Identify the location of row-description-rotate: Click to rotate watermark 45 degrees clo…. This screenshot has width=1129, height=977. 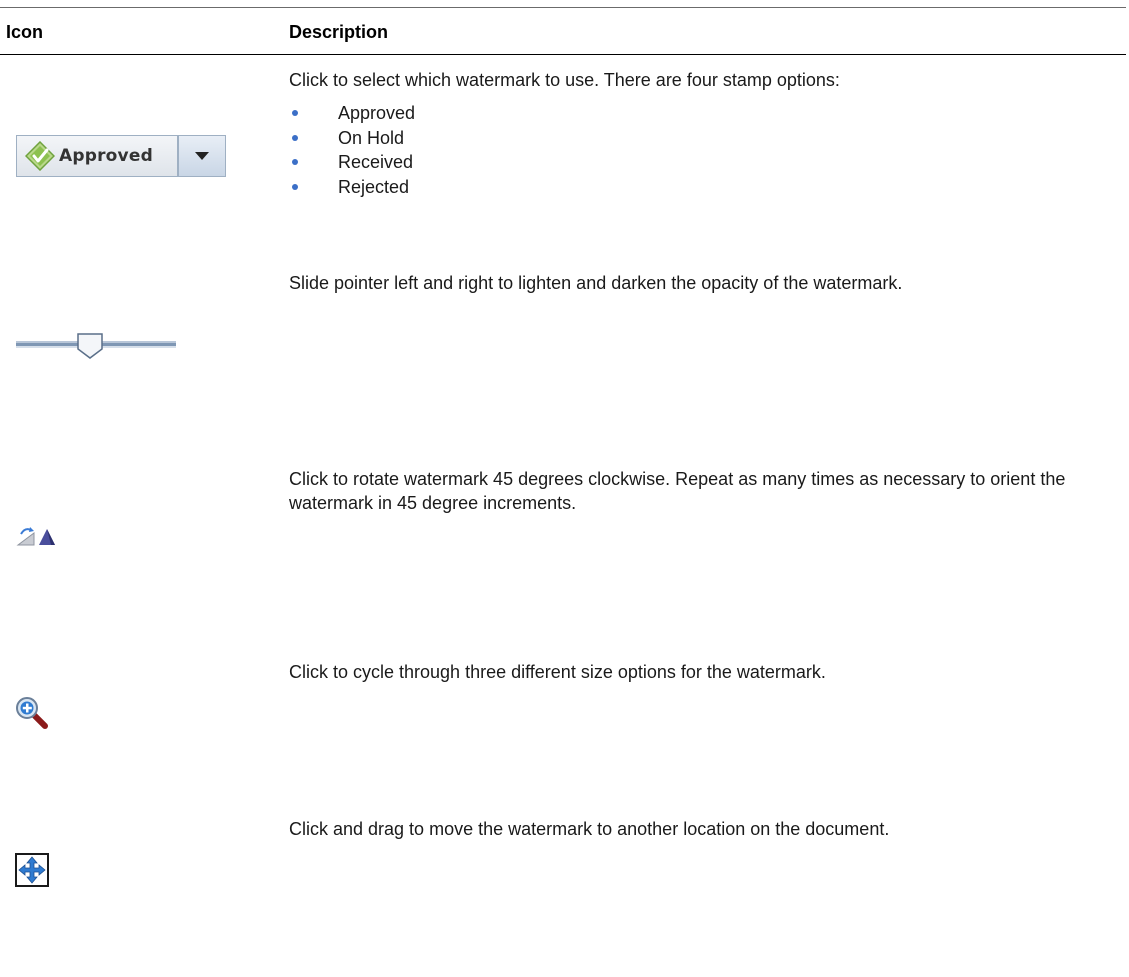
(677, 491).